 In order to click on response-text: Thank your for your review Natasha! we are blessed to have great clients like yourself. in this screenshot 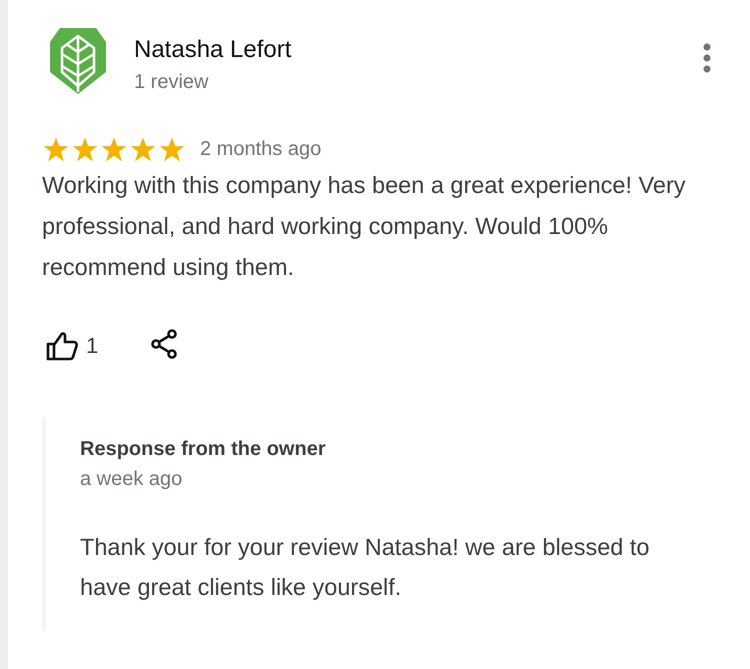, I will do `click(365, 567)`.